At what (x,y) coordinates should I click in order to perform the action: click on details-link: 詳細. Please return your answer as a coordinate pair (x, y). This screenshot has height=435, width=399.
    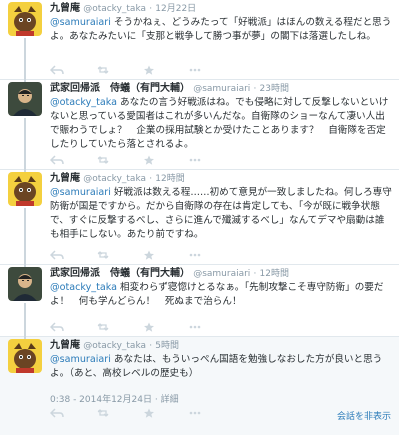
    Looking at the image, I should click on (170, 400).